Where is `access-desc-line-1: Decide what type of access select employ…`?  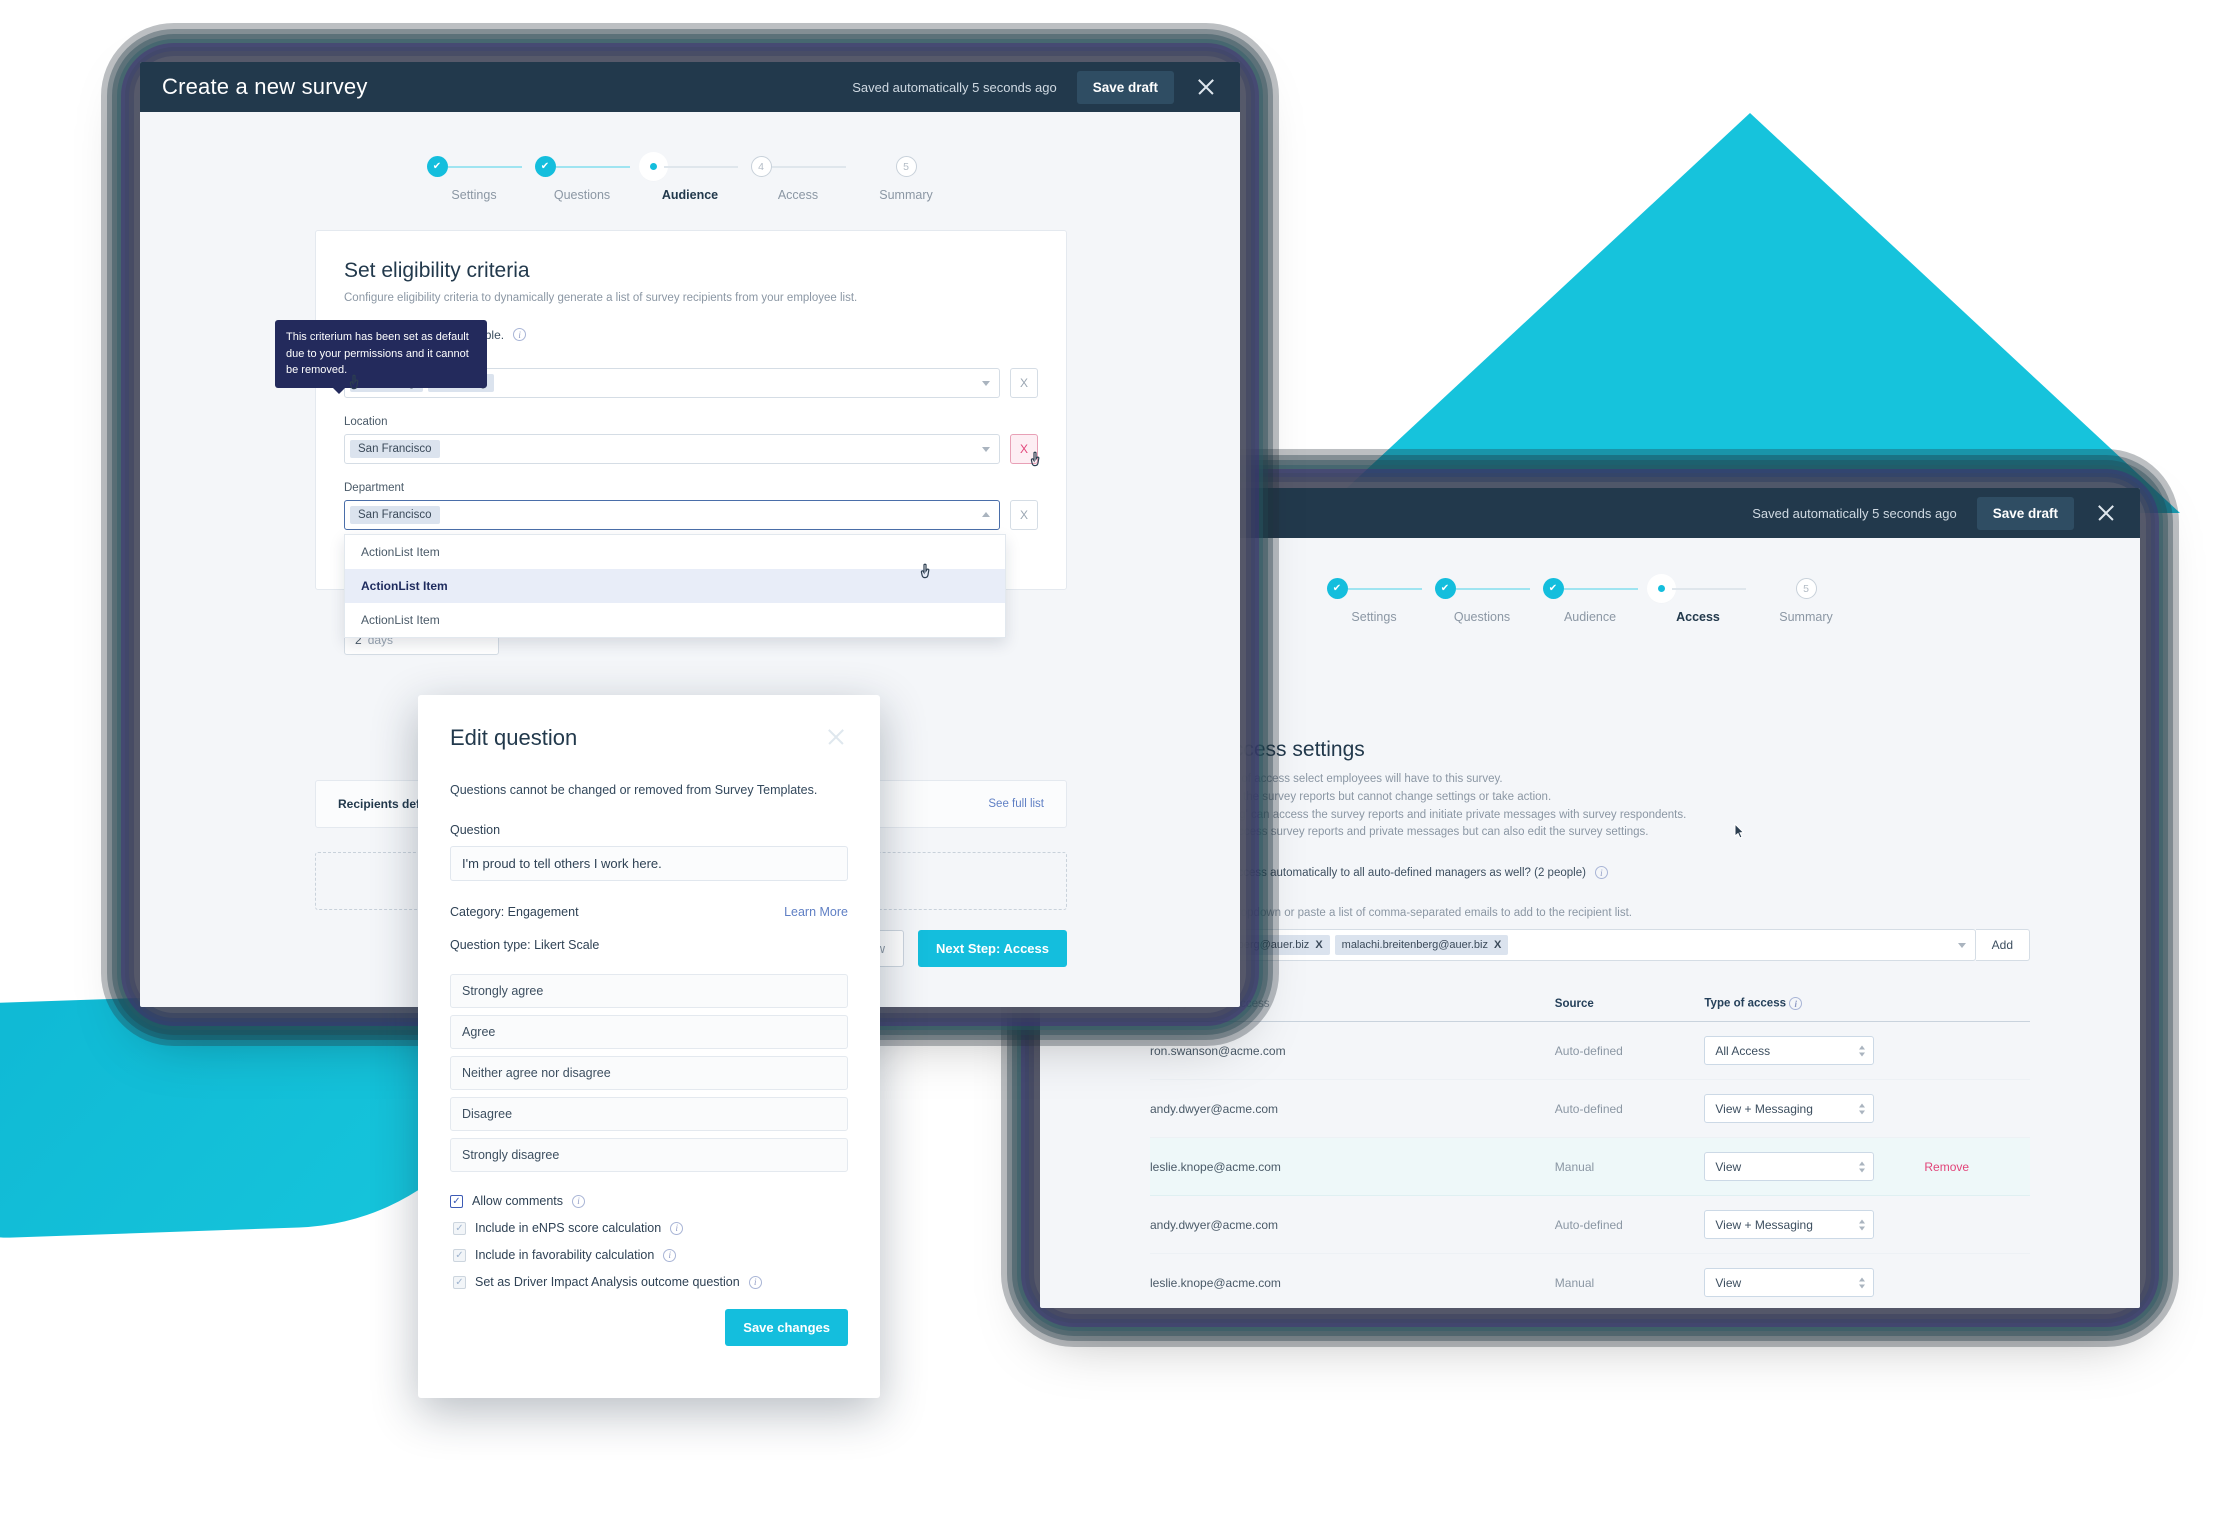
access-desc-line-1: Decide what type of access select employ… is located at coordinates (1326, 779).